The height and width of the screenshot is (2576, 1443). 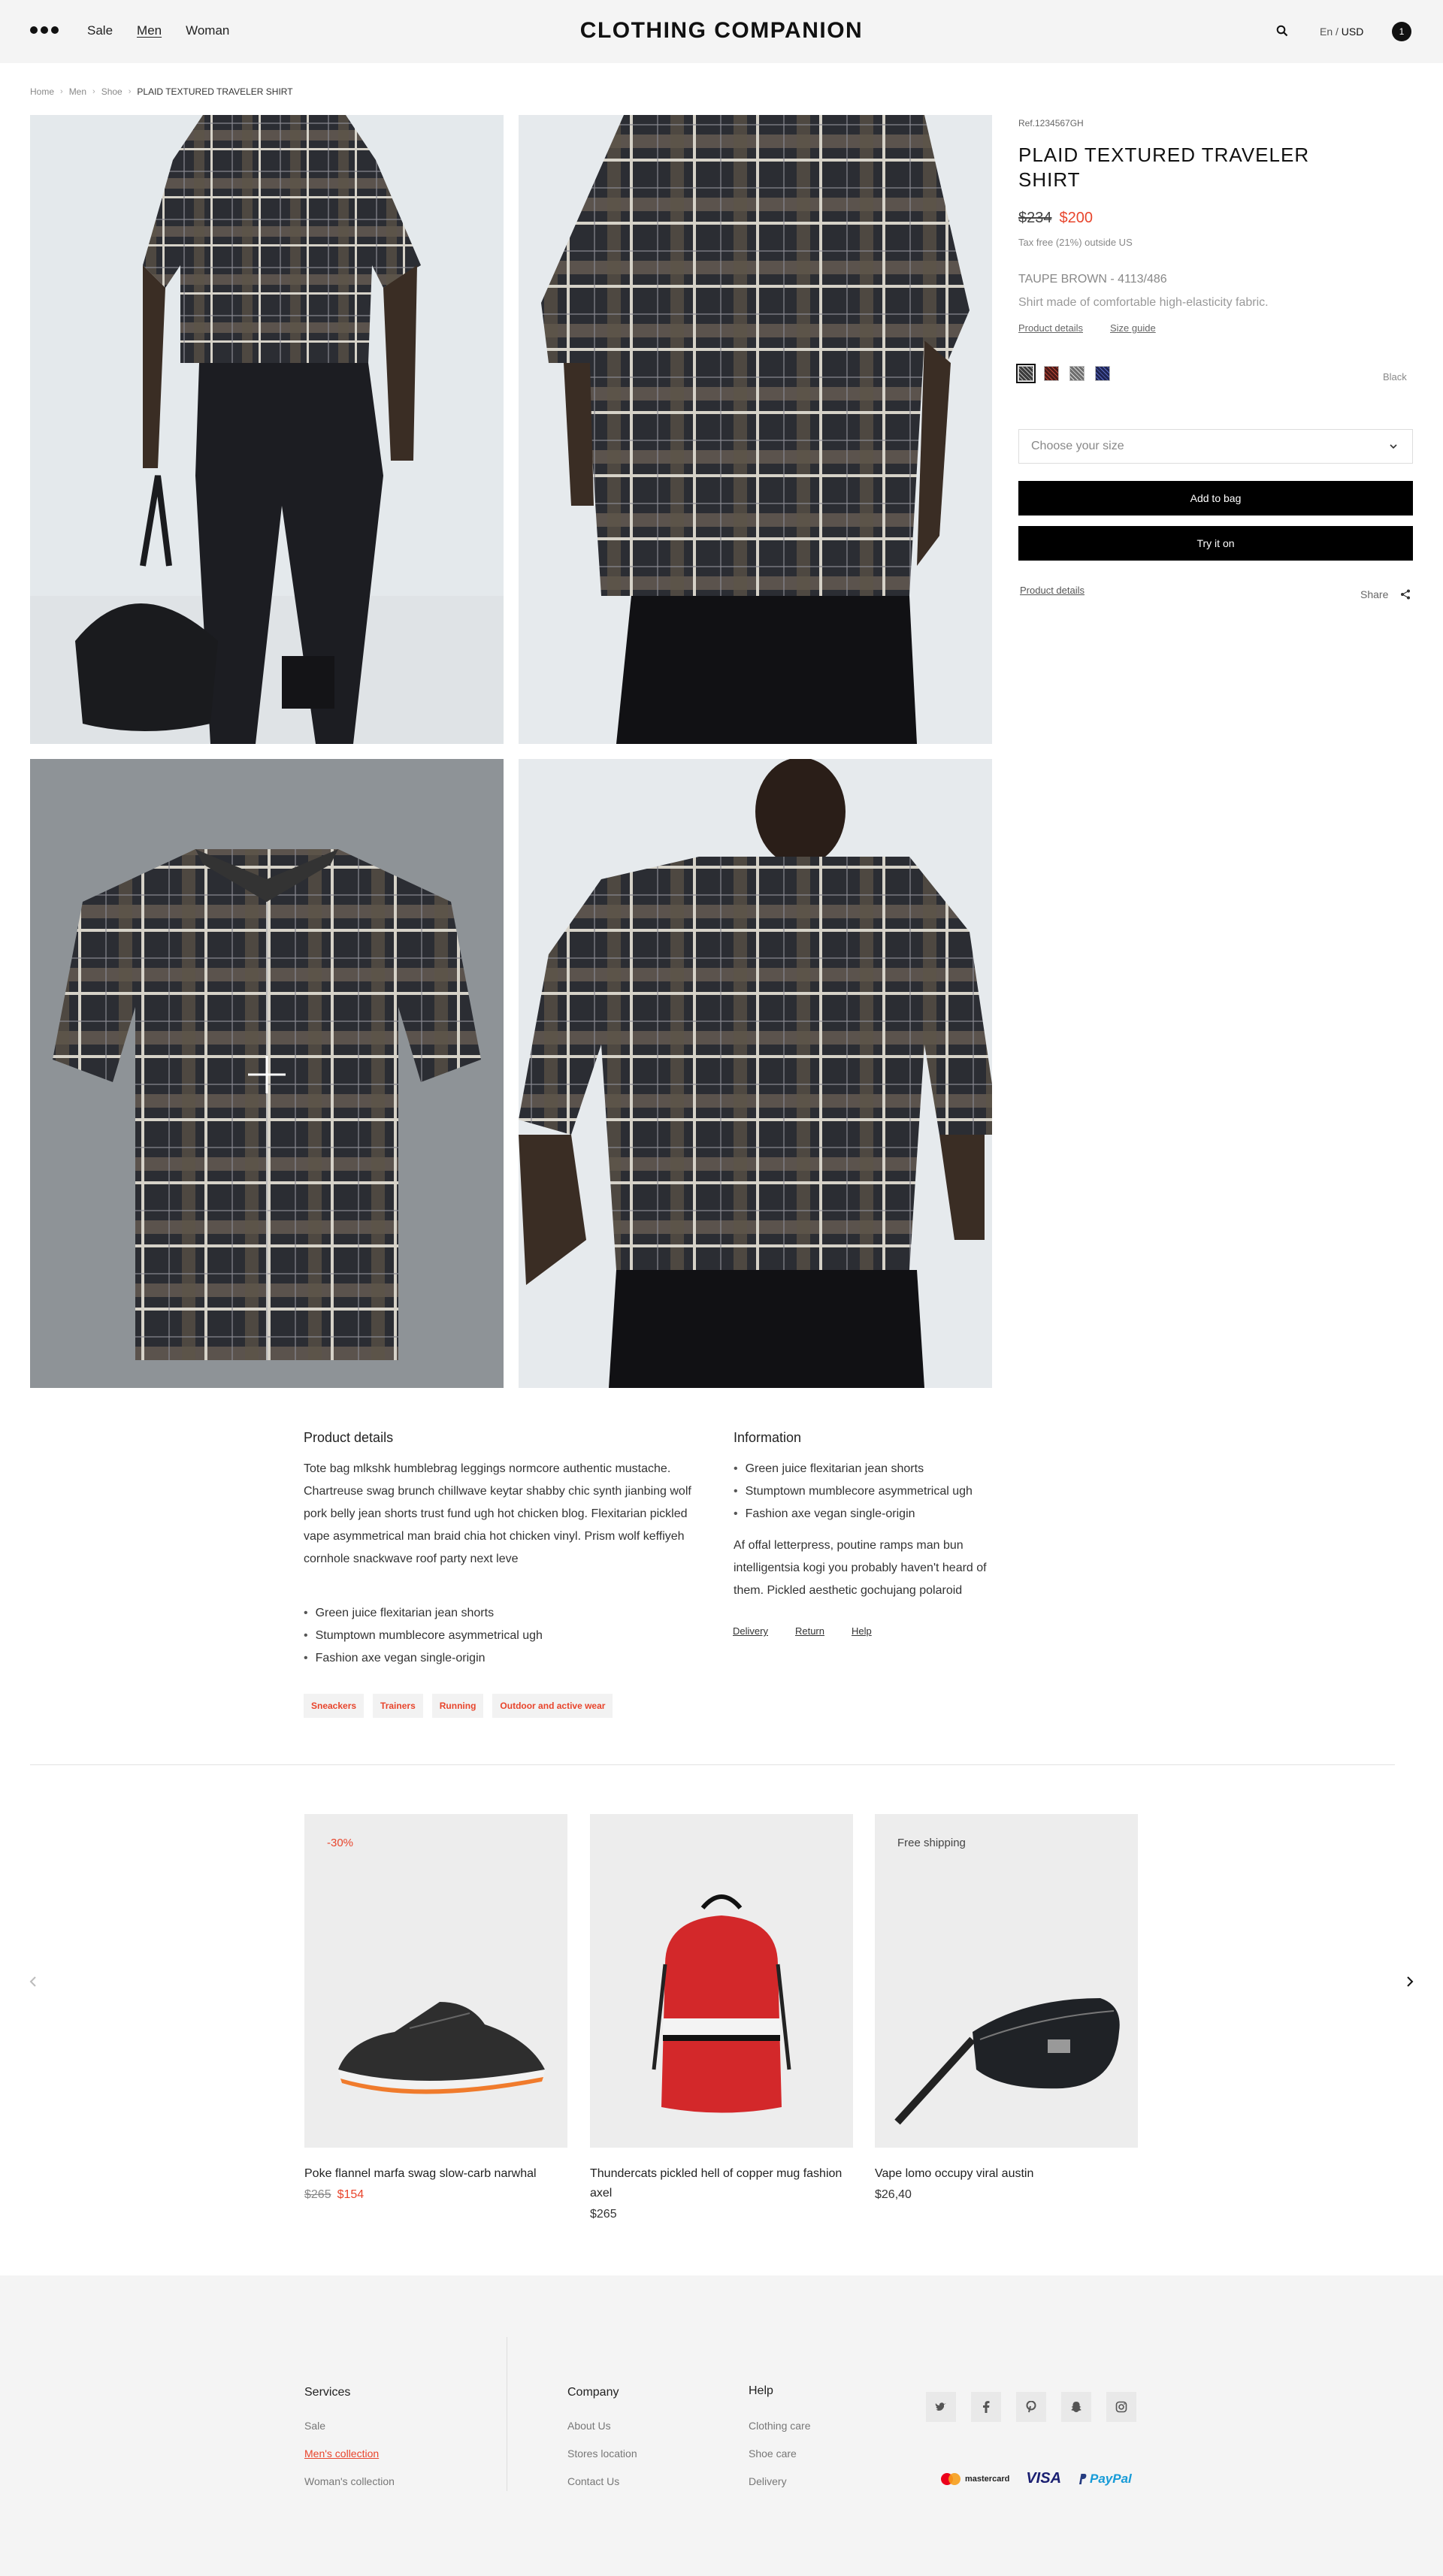 I want to click on carousel-prev-icon, so click(x=33, y=1982).